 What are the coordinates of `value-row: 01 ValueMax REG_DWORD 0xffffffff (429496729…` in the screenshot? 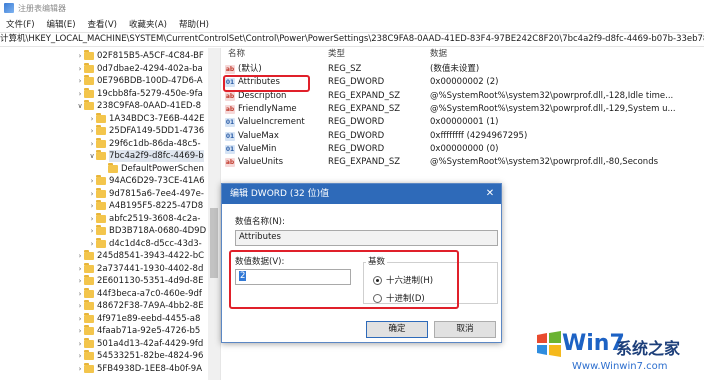 It's located at (463, 136).